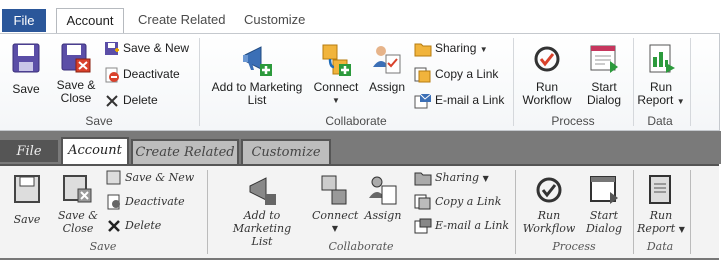  I want to click on email-link-label: E-mail a Link, so click(470, 100).